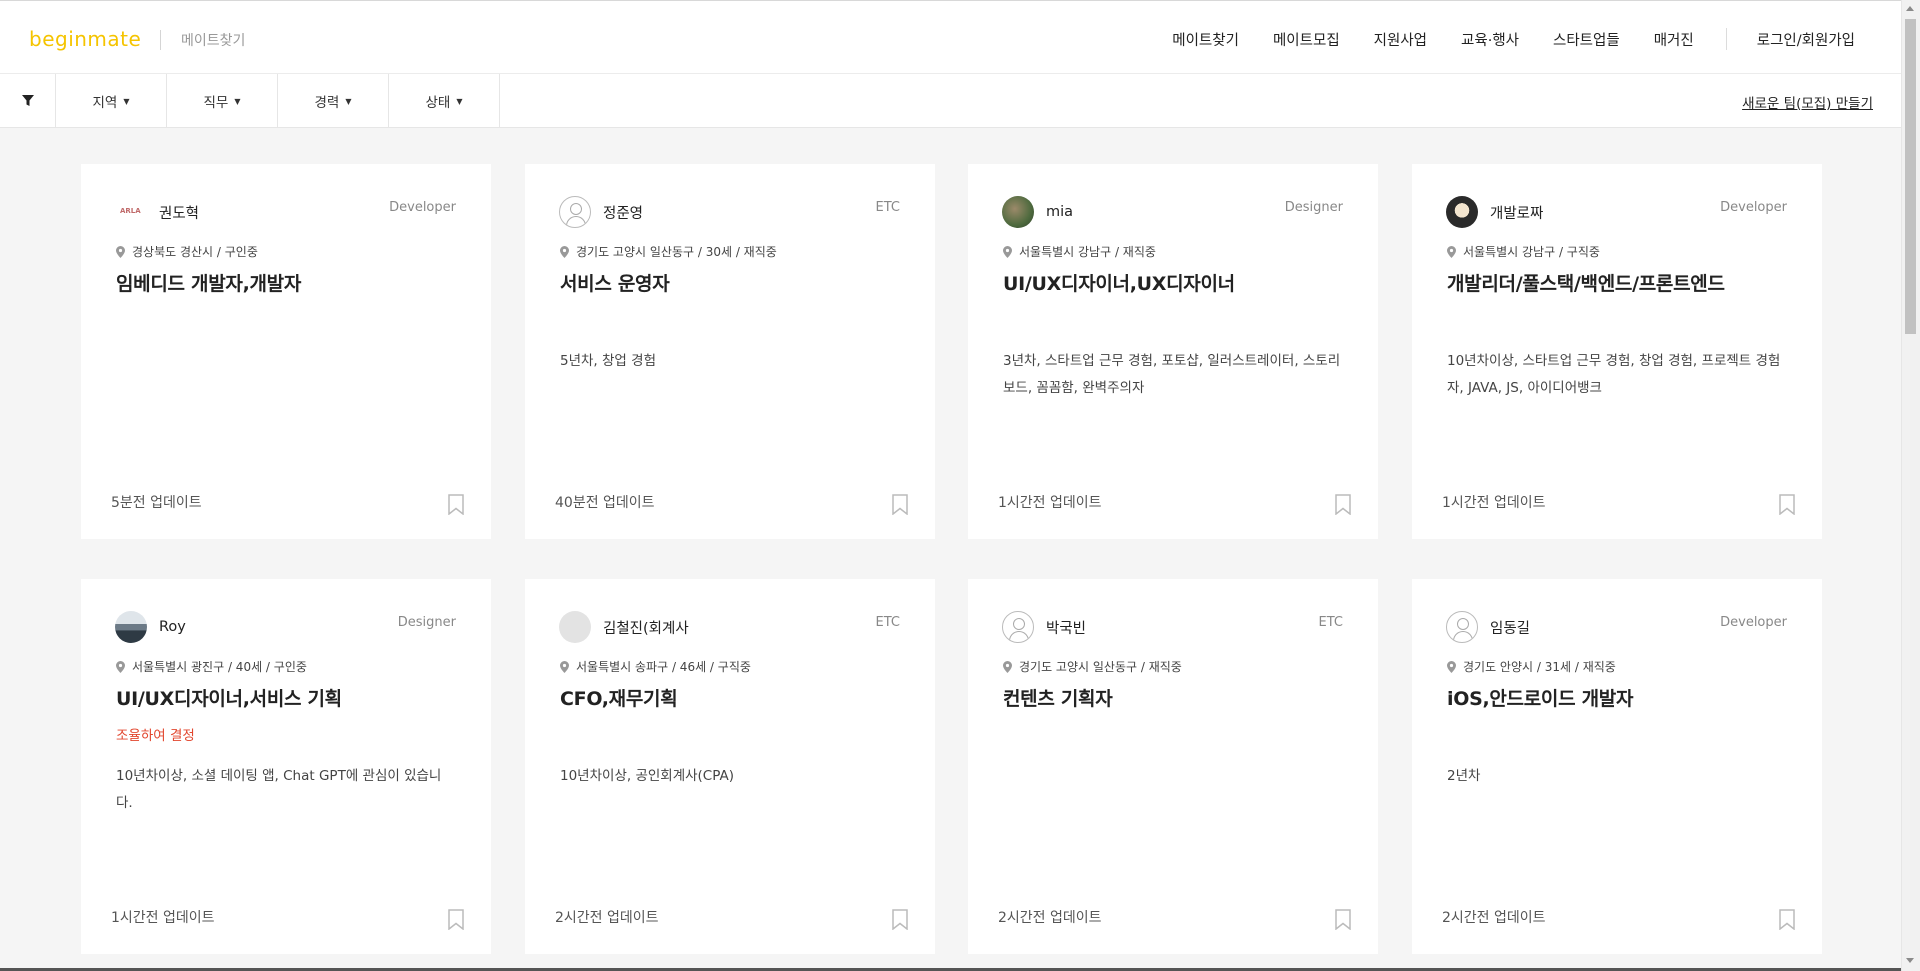 This screenshot has height=971, width=1920. Describe the element at coordinates (1066, 628) in the screenshot. I see `mate-name: 박국빈` at that location.